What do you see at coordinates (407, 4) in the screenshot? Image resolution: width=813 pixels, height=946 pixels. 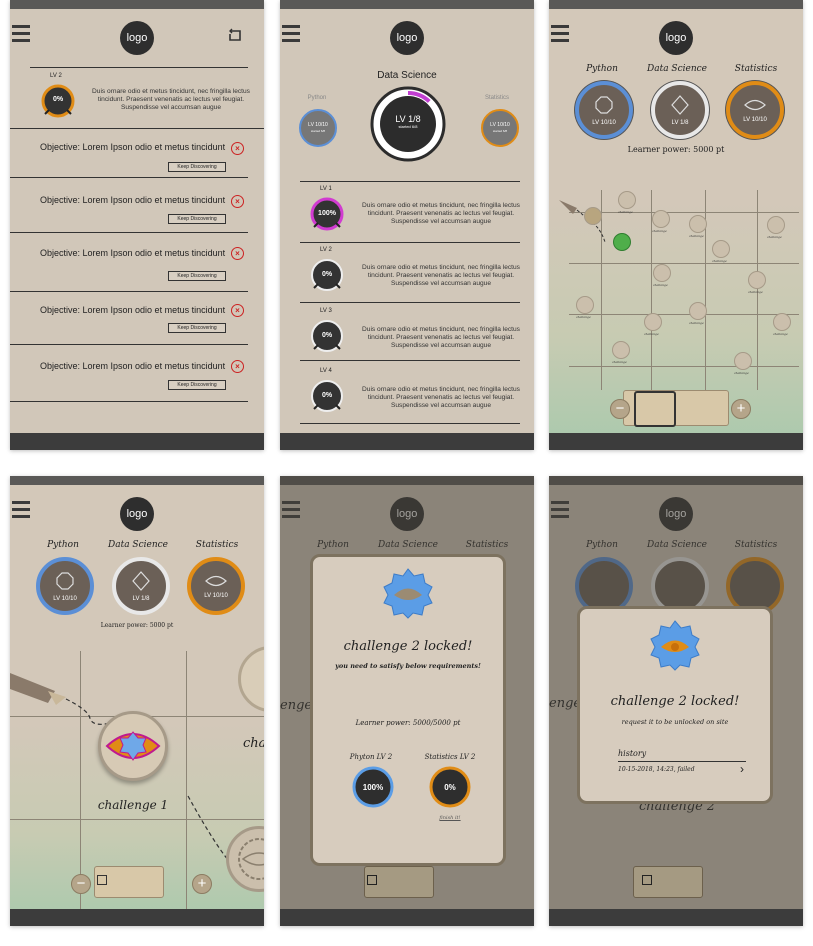 I see `top-bar` at bounding box center [407, 4].